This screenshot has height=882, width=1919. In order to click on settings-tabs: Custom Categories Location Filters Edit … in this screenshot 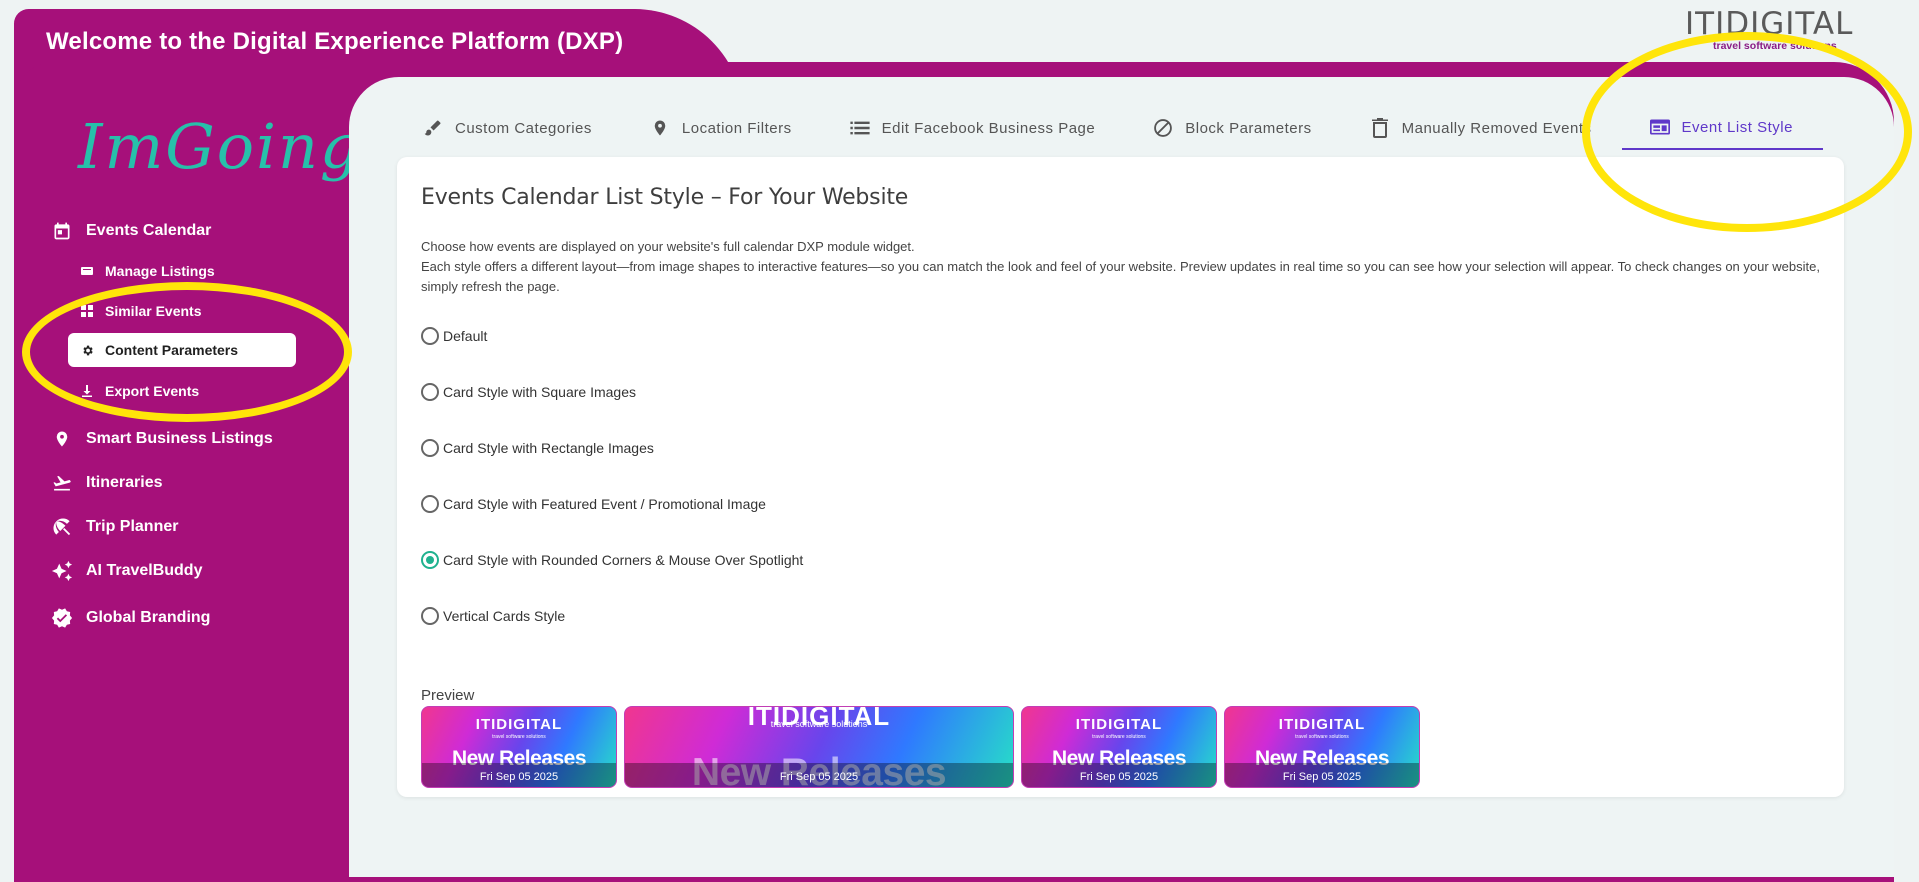, I will do `click(1109, 128)`.